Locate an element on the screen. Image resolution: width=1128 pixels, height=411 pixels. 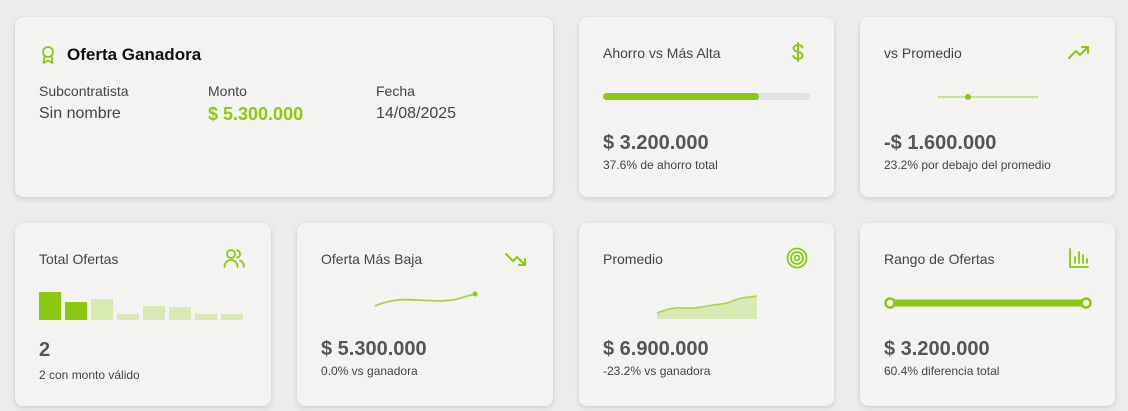
savings-progress-fill is located at coordinates (681, 96).